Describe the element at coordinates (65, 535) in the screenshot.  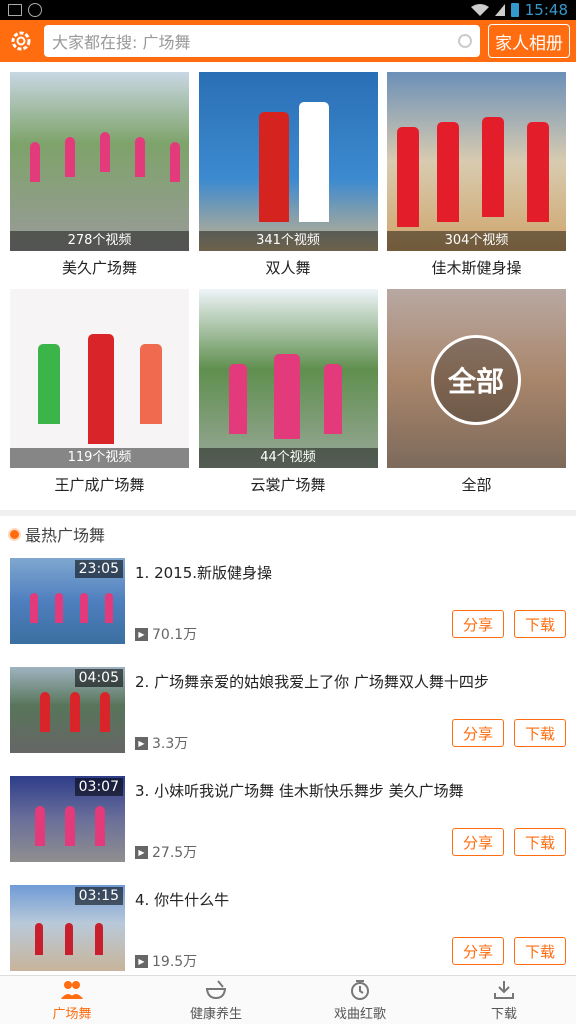
I see `section-title: 最热广场舞` at that location.